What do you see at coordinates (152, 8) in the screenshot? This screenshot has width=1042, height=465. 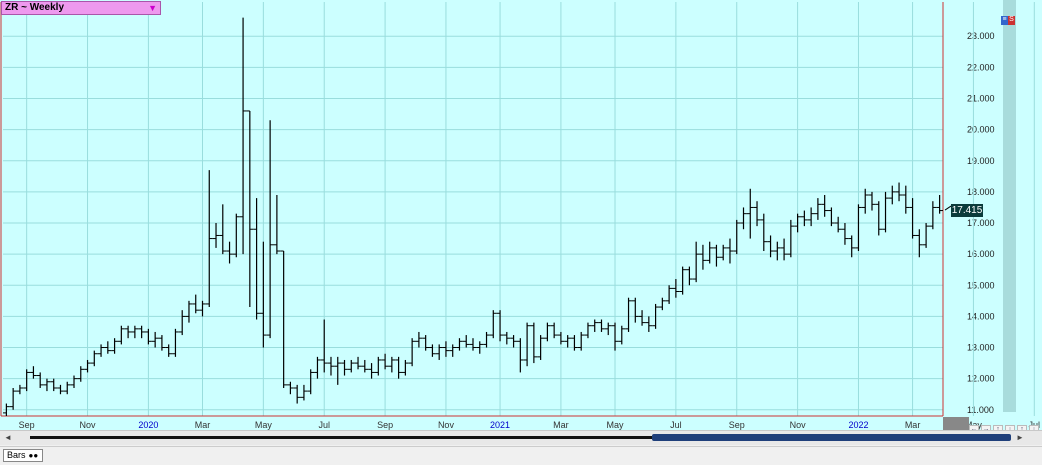 I see `chevron-down-icon: ▼` at bounding box center [152, 8].